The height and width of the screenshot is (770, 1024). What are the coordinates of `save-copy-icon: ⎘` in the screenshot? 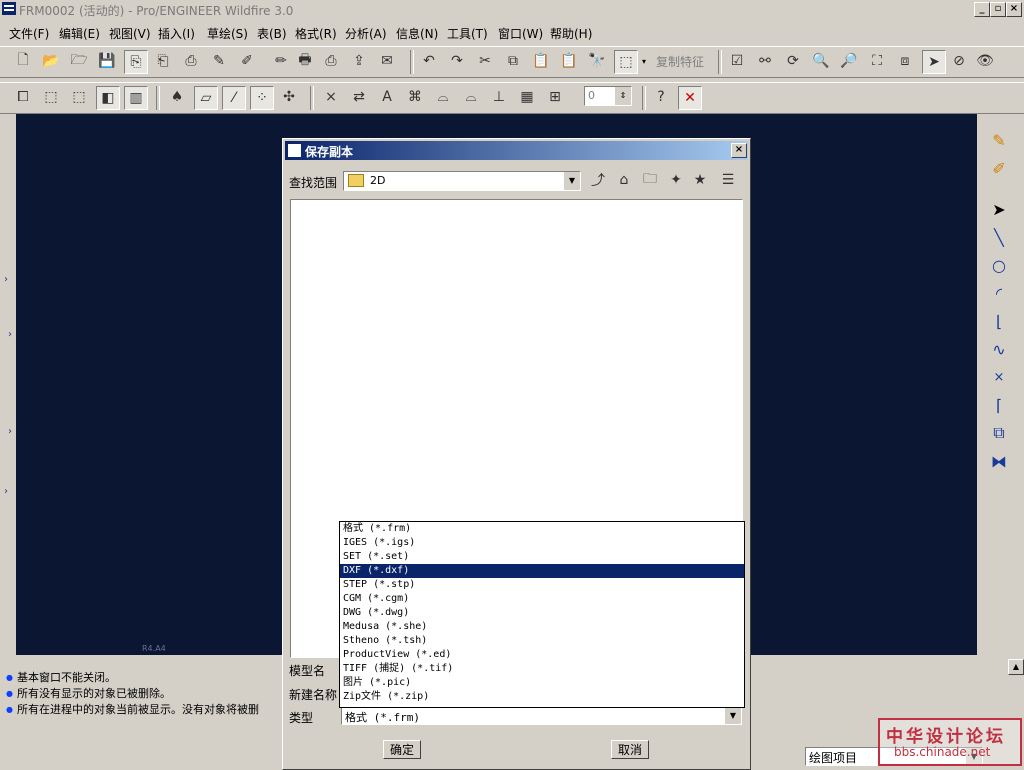 It's located at (136, 62).